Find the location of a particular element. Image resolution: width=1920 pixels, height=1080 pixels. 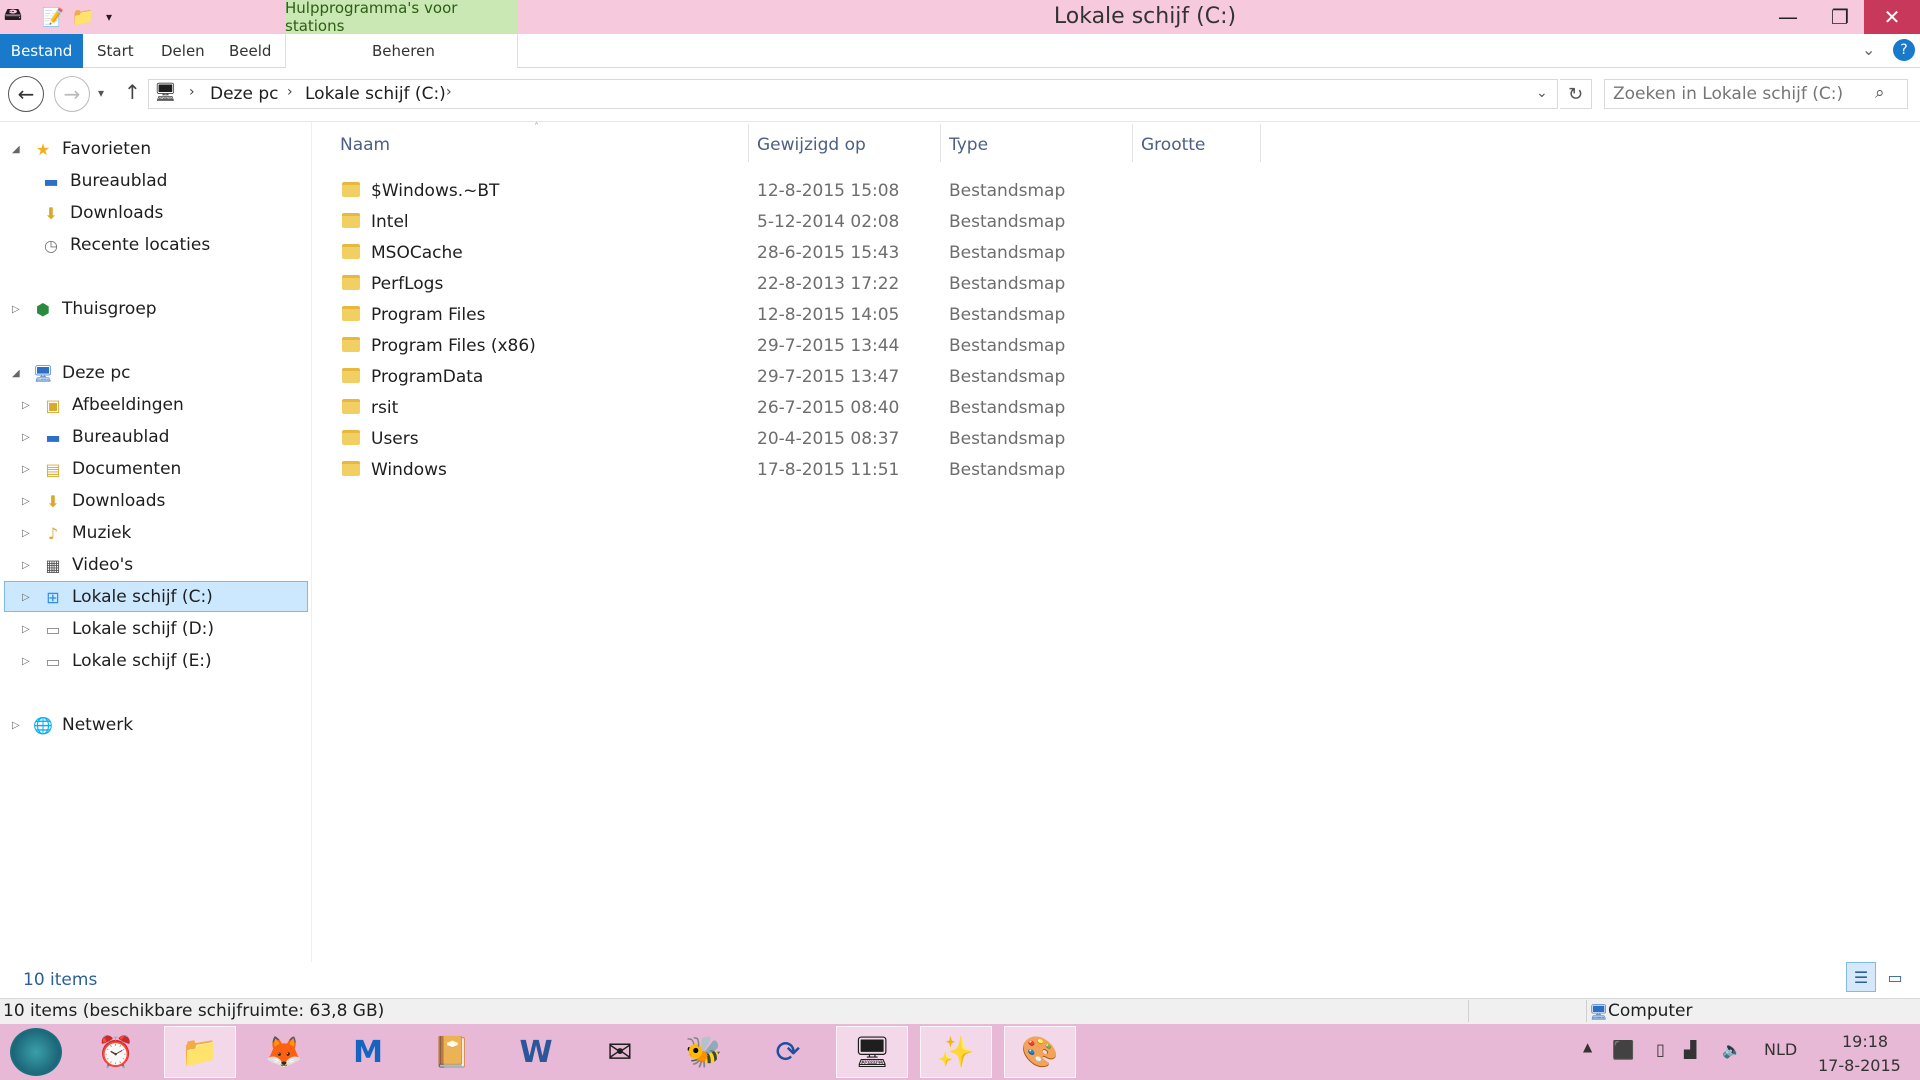

nav-item-downloads-pc: ▷ ⬇ Downloads is located at coordinates (93, 501).